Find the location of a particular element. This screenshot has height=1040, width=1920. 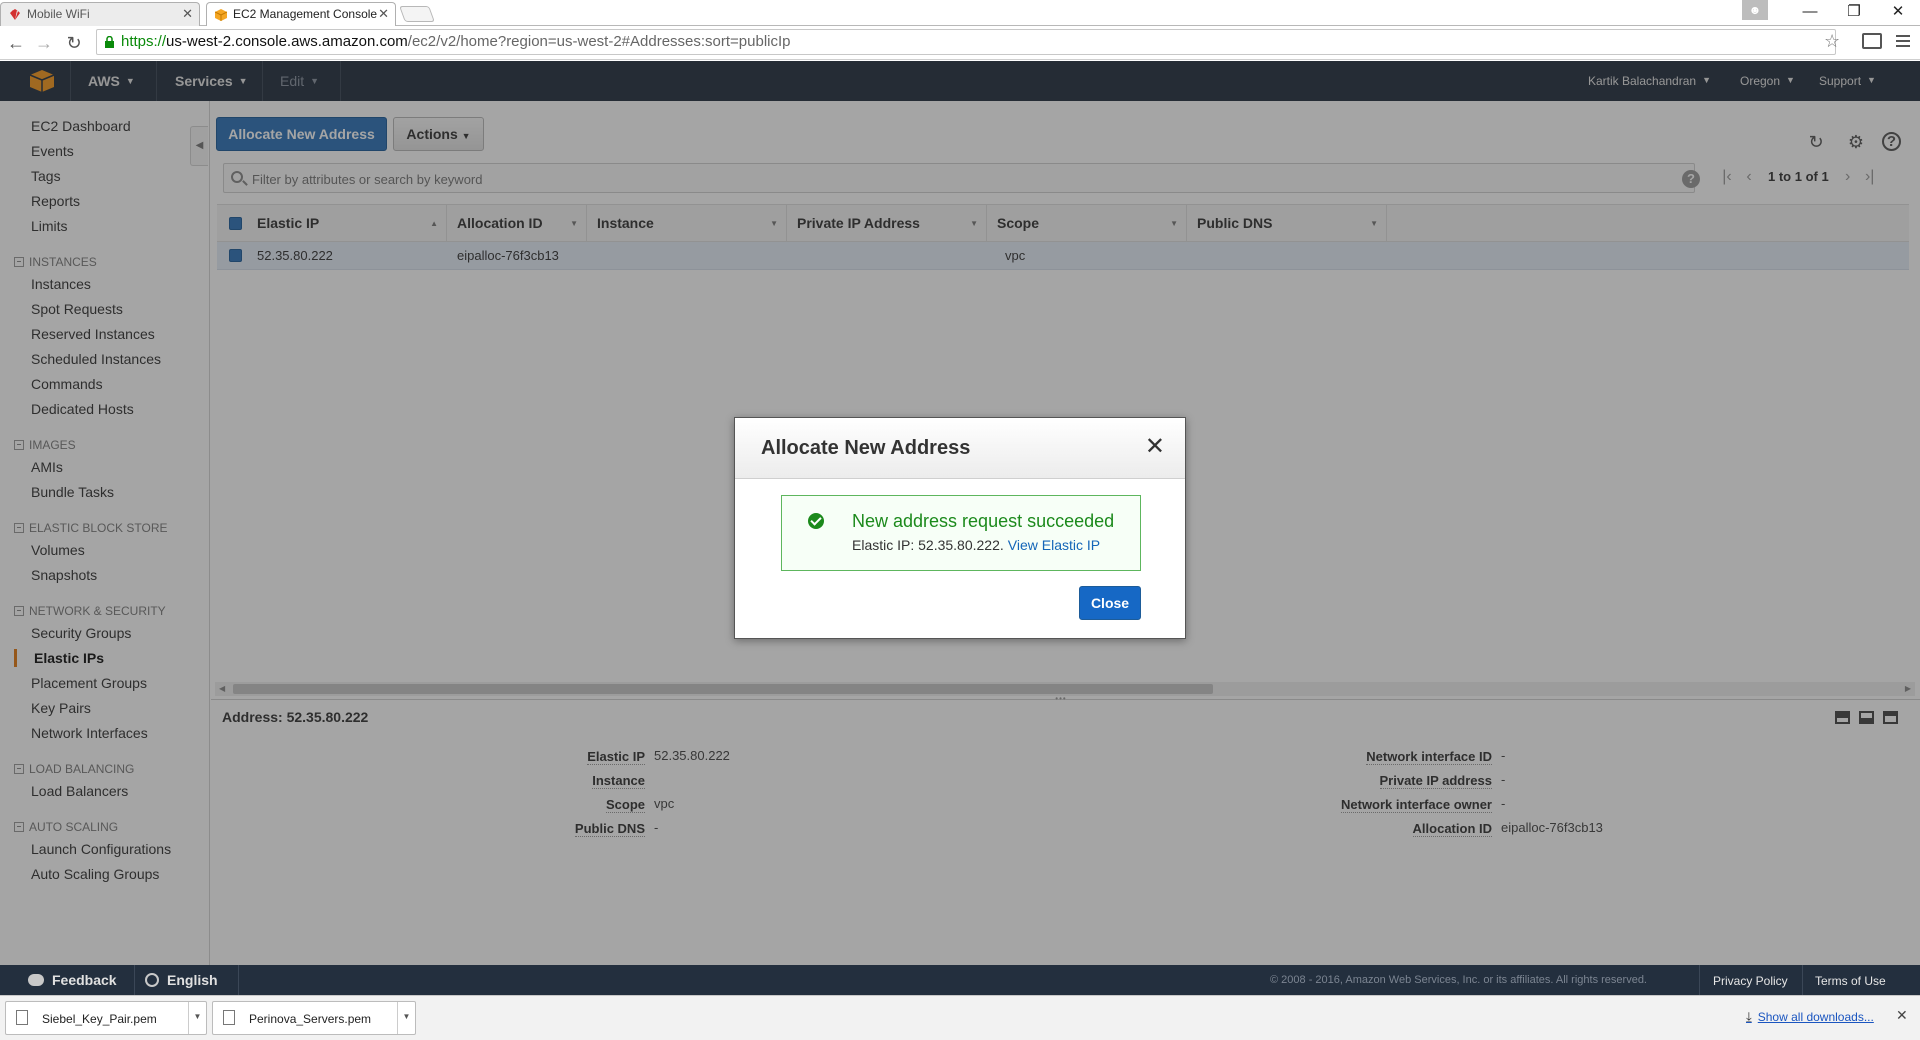

dialog-header: Allocate New Address ✕ is located at coordinates (960, 448).